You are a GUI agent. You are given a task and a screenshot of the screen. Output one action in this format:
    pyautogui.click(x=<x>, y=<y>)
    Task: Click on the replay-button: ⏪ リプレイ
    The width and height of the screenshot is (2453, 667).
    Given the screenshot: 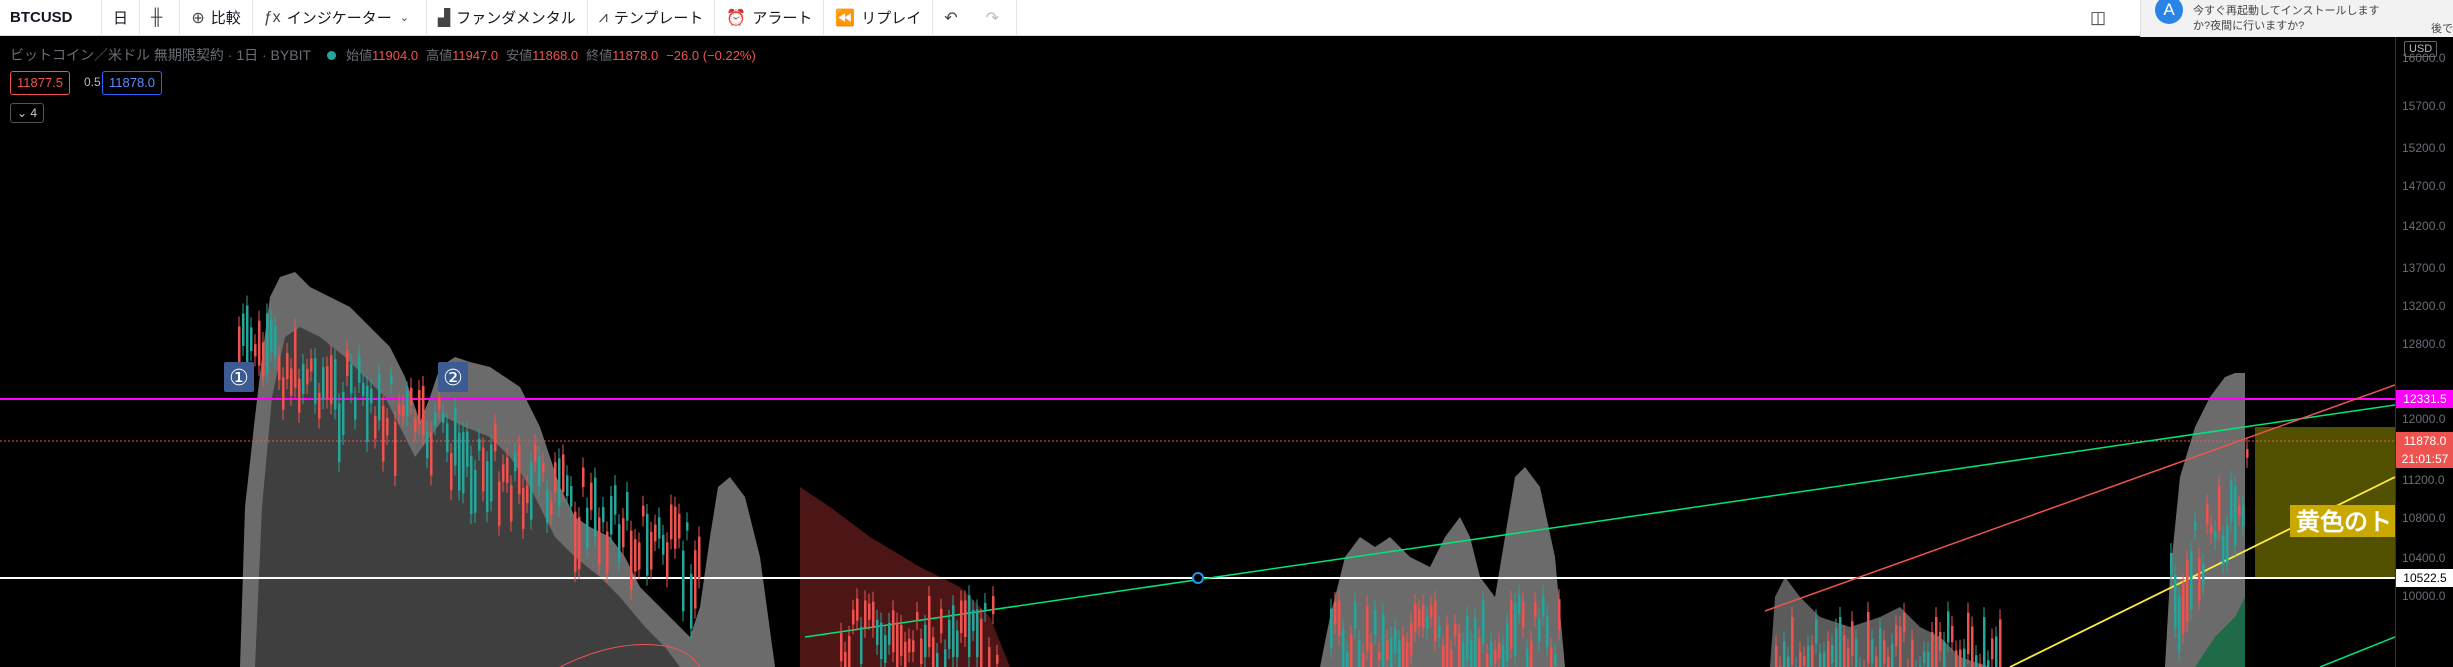 What is the action you would take?
    pyautogui.click(x=879, y=18)
    